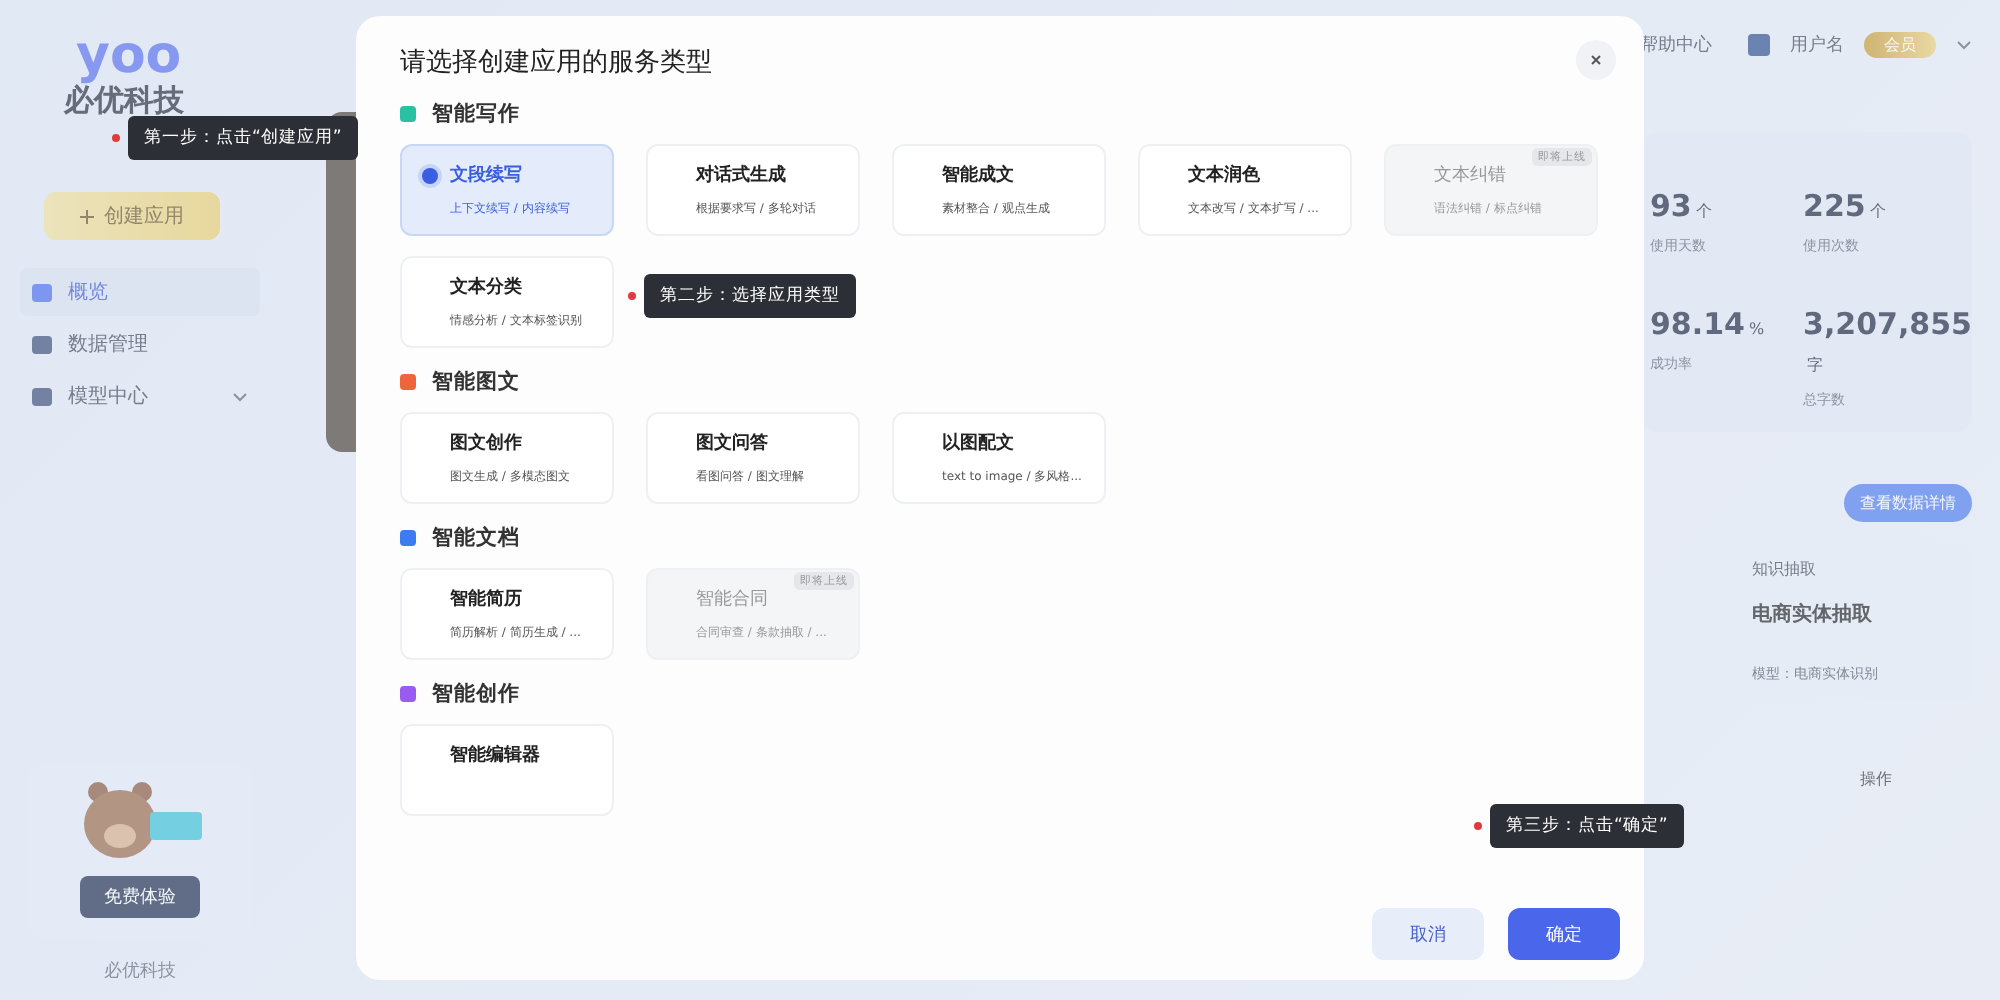 This screenshot has height=1000, width=2000. What do you see at coordinates (476, 114) in the screenshot?
I see `section-title: 智能写作` at bounding box center [476, 114].